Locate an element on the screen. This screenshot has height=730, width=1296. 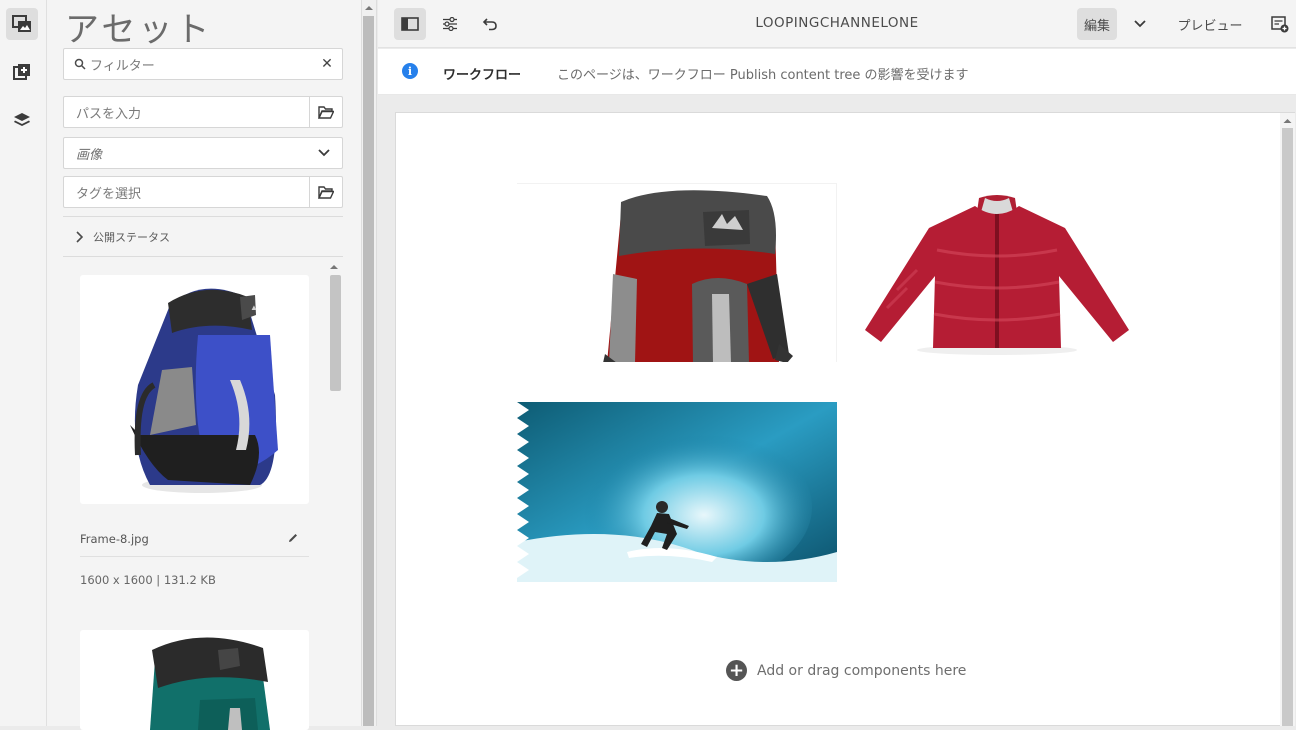
canvas-scroll-thumb is located at coordinates (1287, 427).